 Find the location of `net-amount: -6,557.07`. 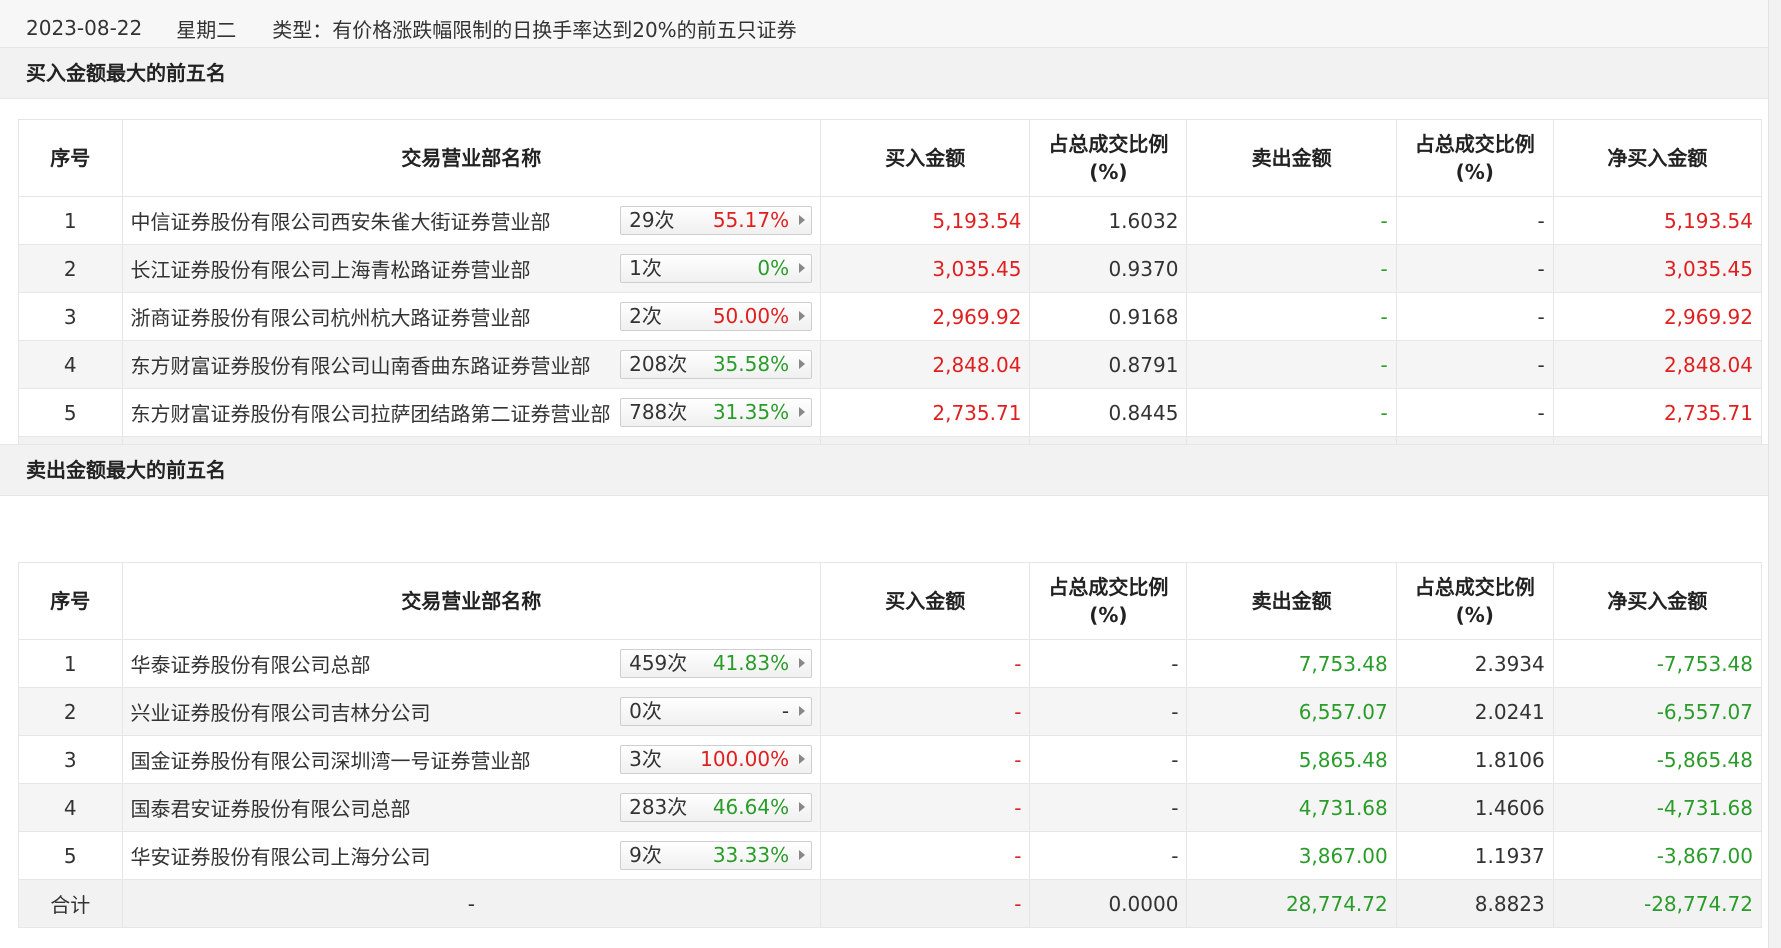

net-amount: -6,557.07 is located at coordinates (1657, 711).